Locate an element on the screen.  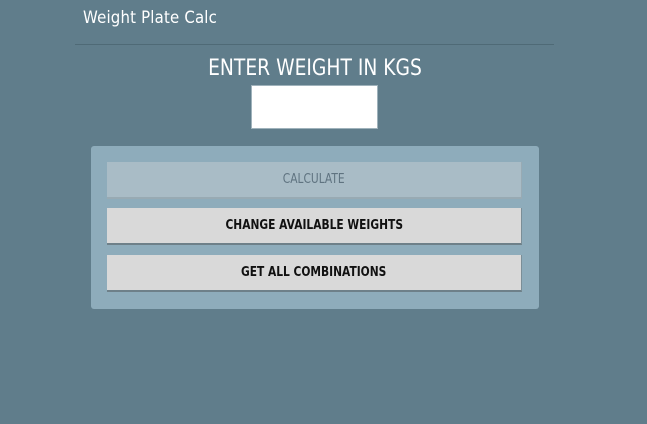
calculate-button: CALCULATE is located at coordinates (314, 180).